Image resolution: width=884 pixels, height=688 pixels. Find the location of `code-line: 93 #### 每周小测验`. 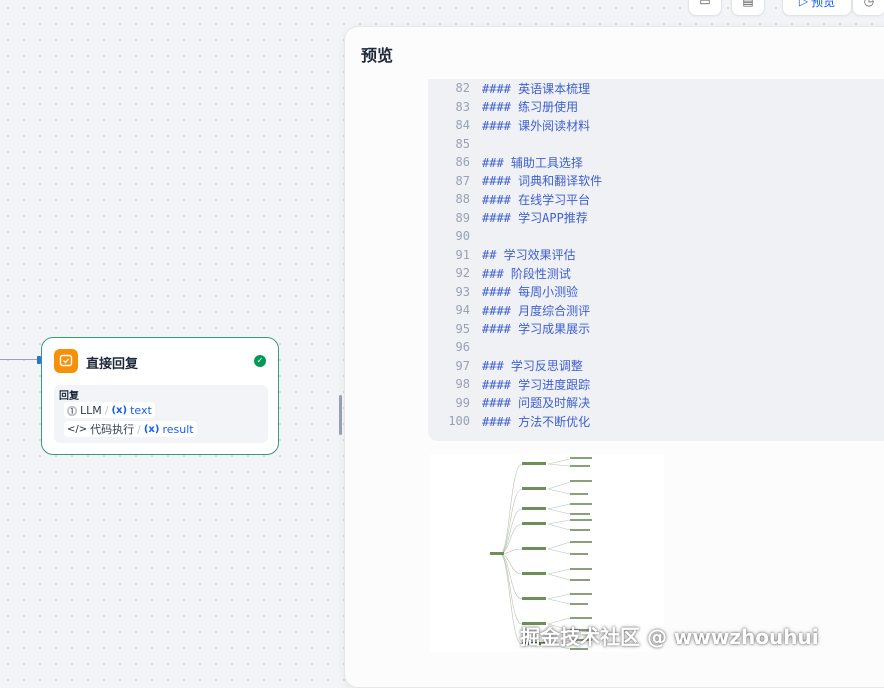

code-line: 93 #### 每周小测验 is located at coordinates (656, 292).